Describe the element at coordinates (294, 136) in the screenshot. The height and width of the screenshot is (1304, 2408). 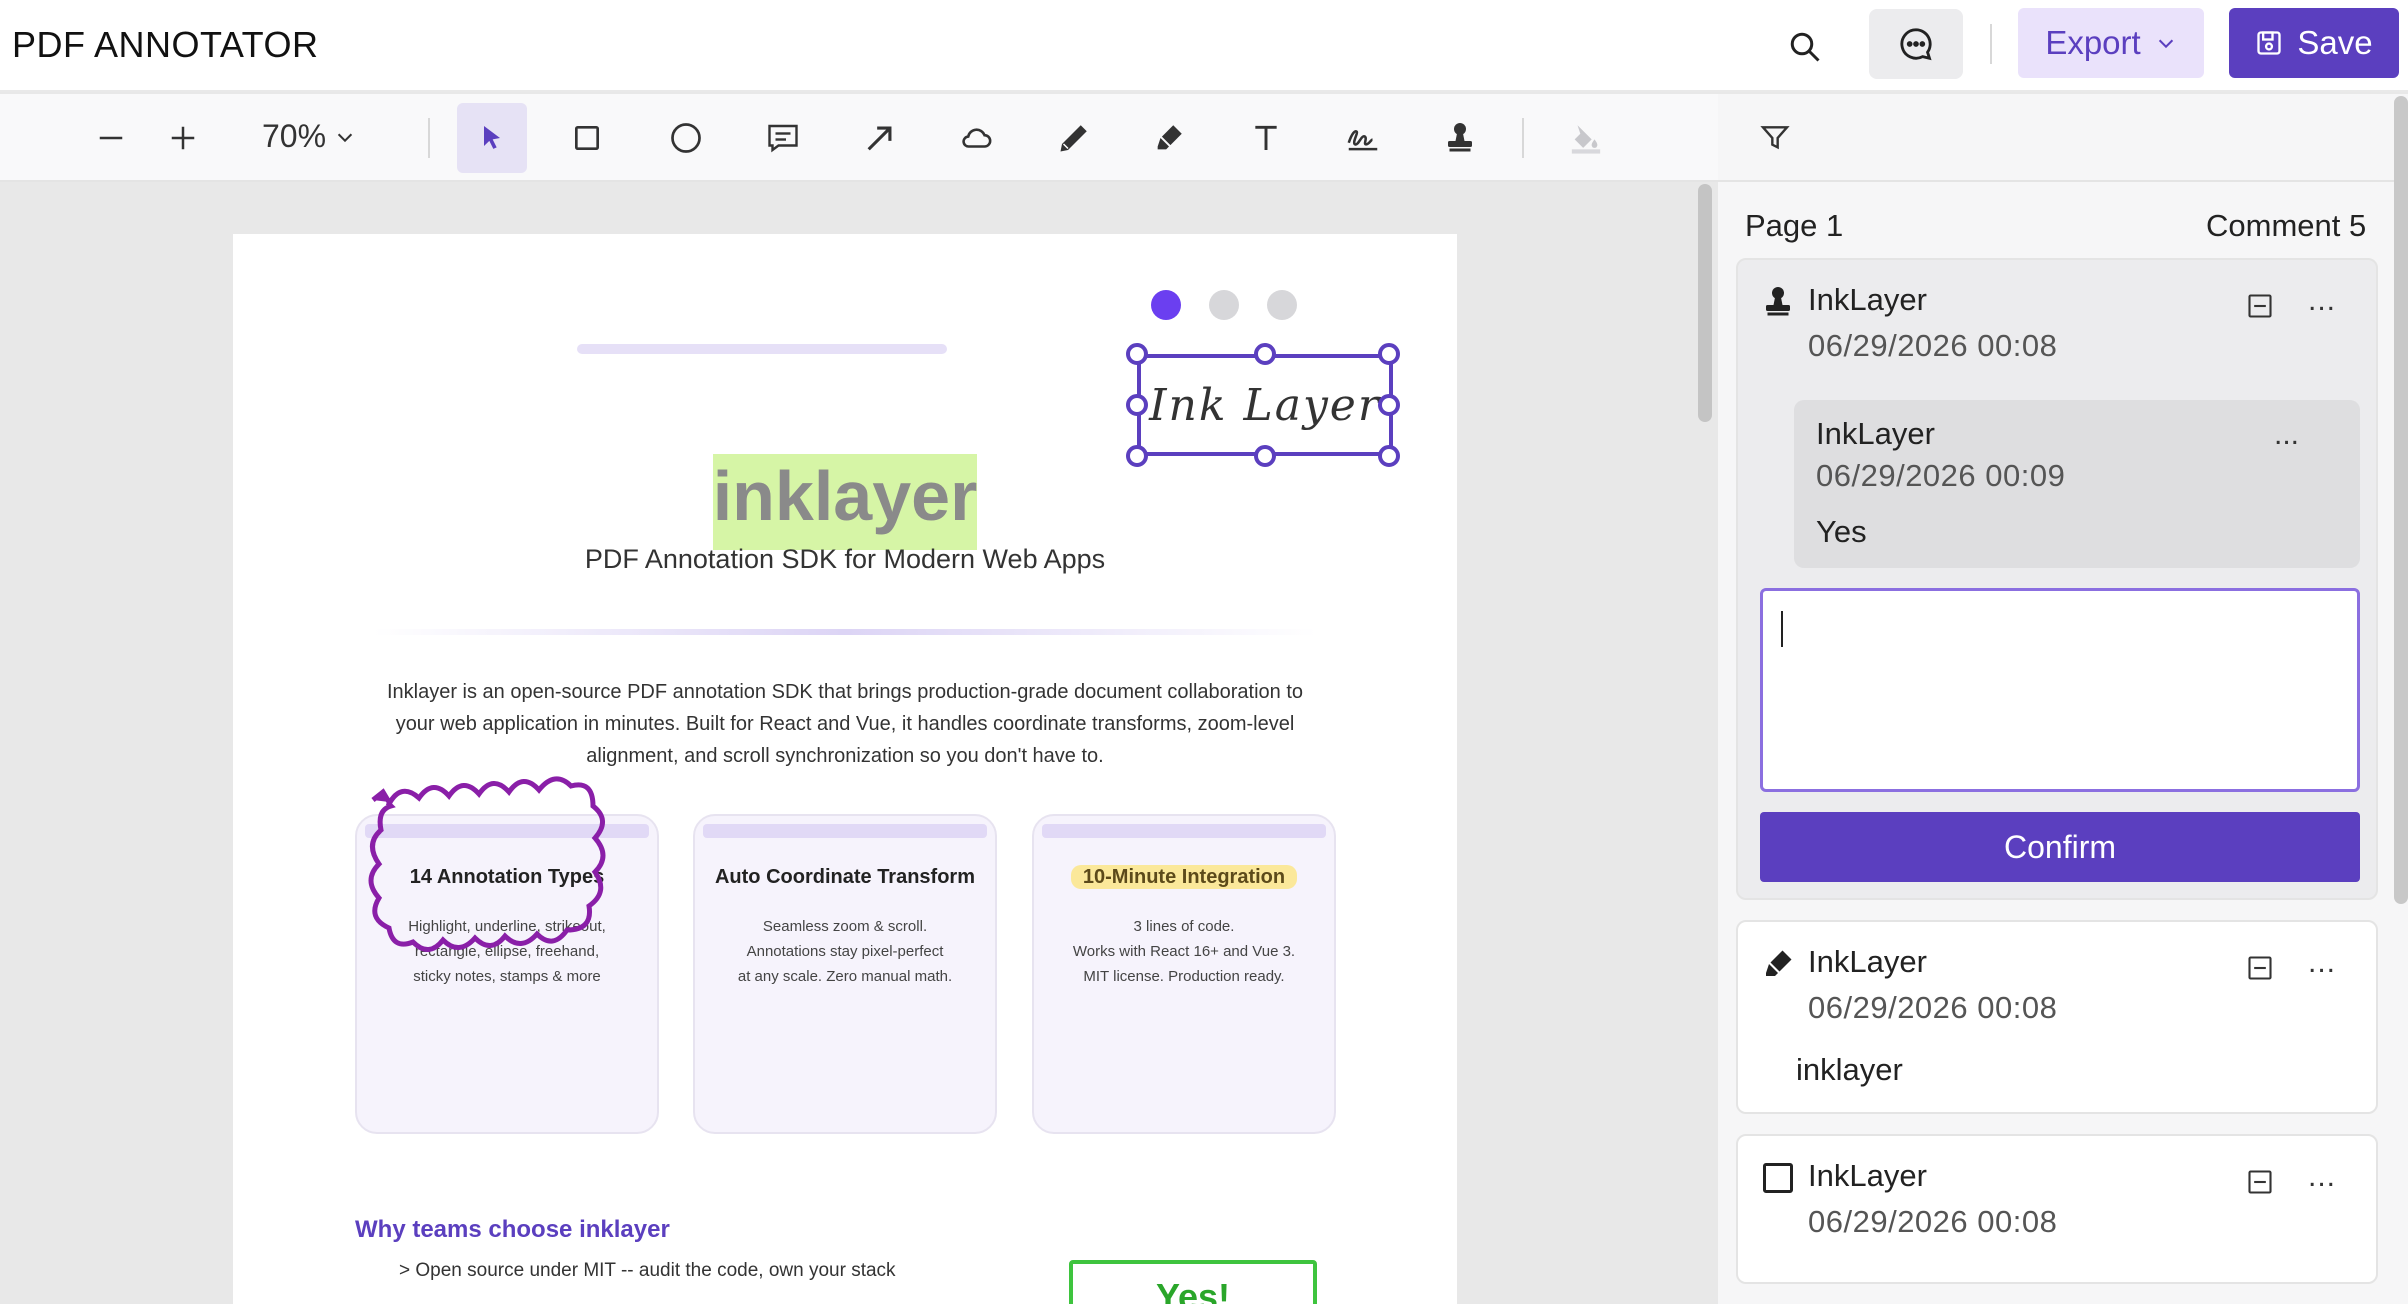
I see `zoom-value: 70%` at that location.